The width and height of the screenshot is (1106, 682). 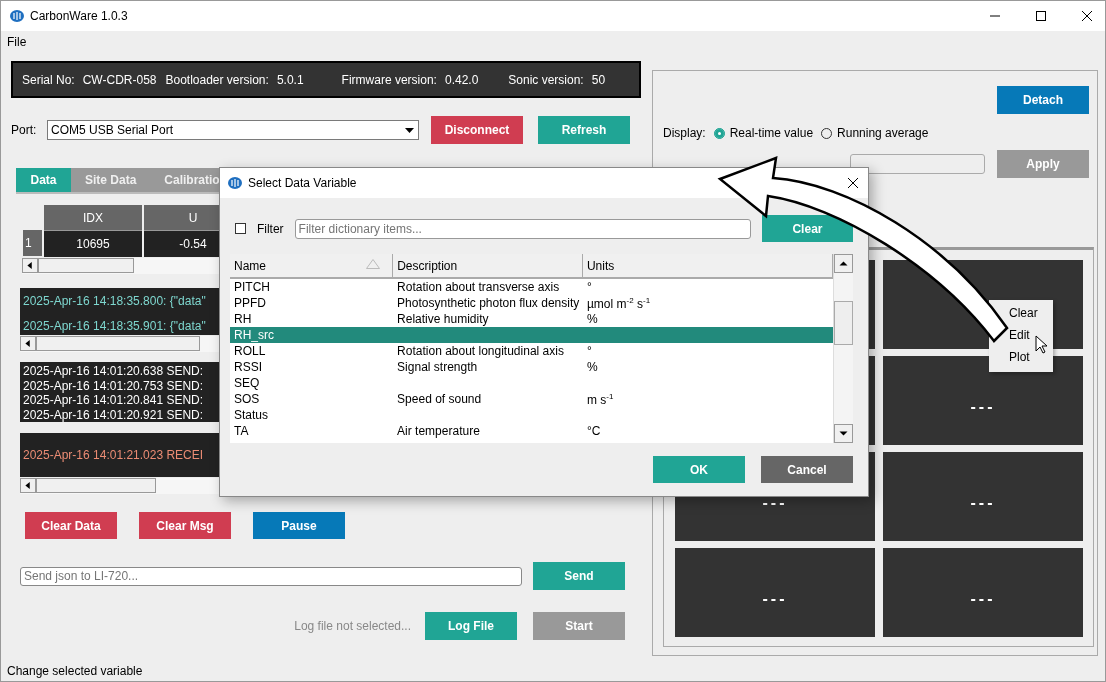 What do you see at coordinates (439, 399) in the screenshot?
I see `variable-description: Speed of sound` at bounding box center [439, 399].